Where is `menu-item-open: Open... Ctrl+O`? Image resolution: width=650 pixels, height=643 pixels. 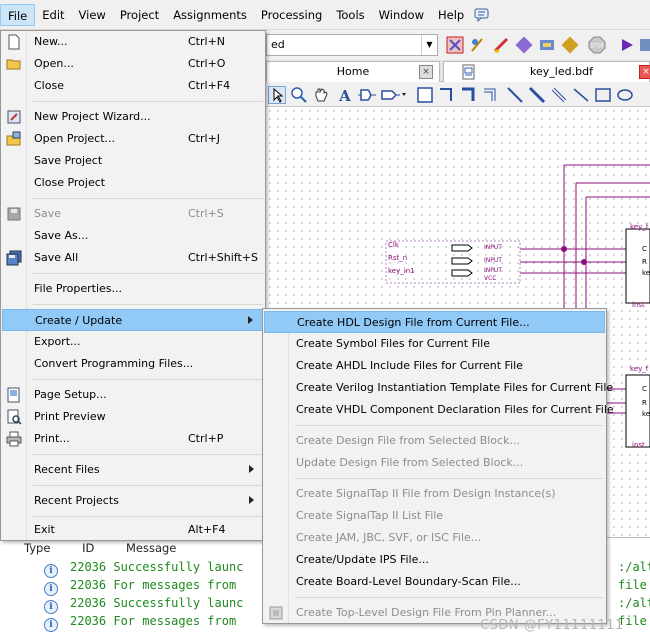
menu-item-open: Open... Ctrl+O is located at coordinates (133, 64).